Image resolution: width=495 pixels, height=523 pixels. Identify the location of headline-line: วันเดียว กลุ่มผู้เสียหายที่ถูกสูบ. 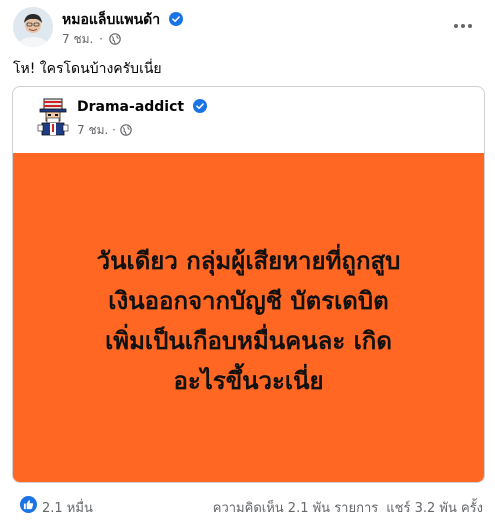
(248, 261).